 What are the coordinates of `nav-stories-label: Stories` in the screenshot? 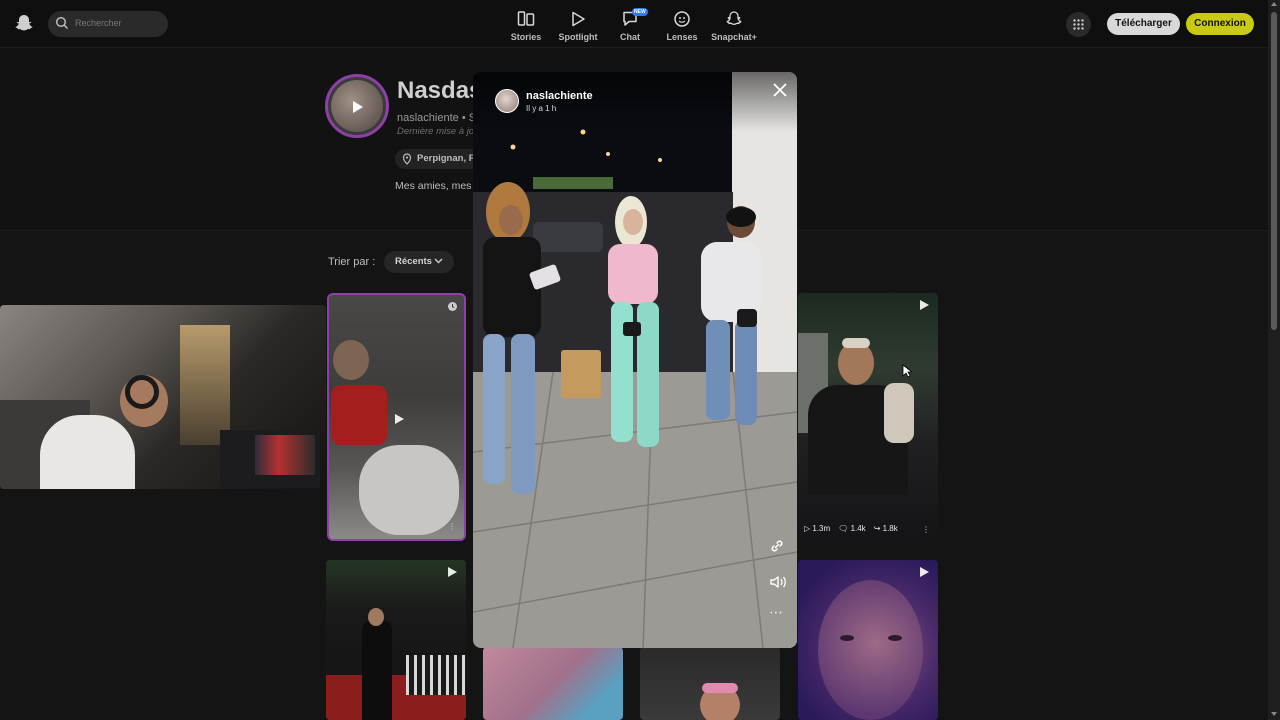 It's located at (526, 37).